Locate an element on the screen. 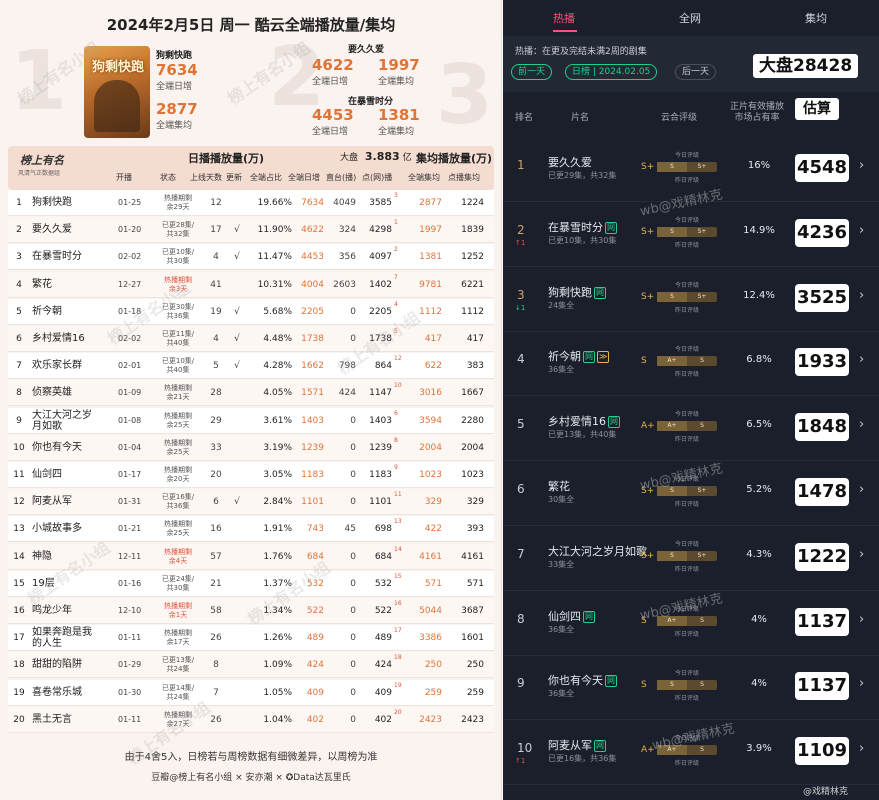  tab-episode-avg: 集均 is located at coordinates (816, 18).